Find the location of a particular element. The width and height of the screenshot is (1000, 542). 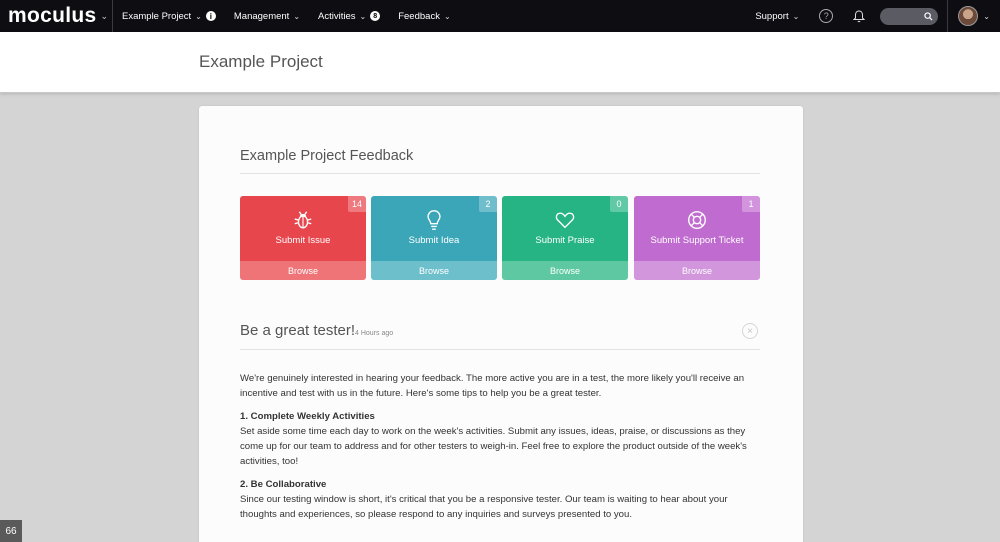

tile-count-badge: 1 is located at coordinates (751, 204).